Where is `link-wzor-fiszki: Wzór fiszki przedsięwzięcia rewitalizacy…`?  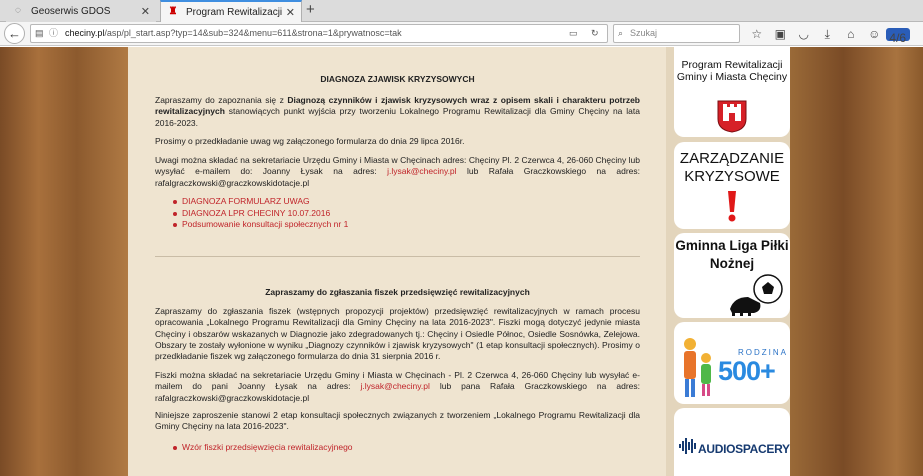 link-wzor-fiszki: Wzór fiszki przedsięwzięcia rewitalizacy… is located at coordinates (263, 448).